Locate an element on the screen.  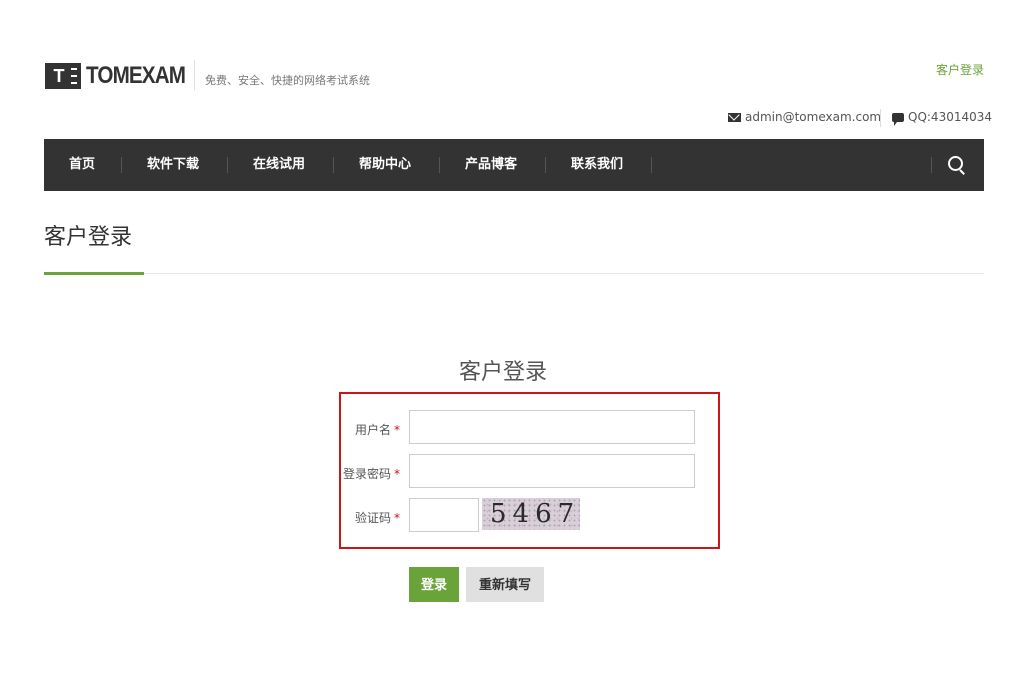
logo-divider is located at coordinates (194, 75).